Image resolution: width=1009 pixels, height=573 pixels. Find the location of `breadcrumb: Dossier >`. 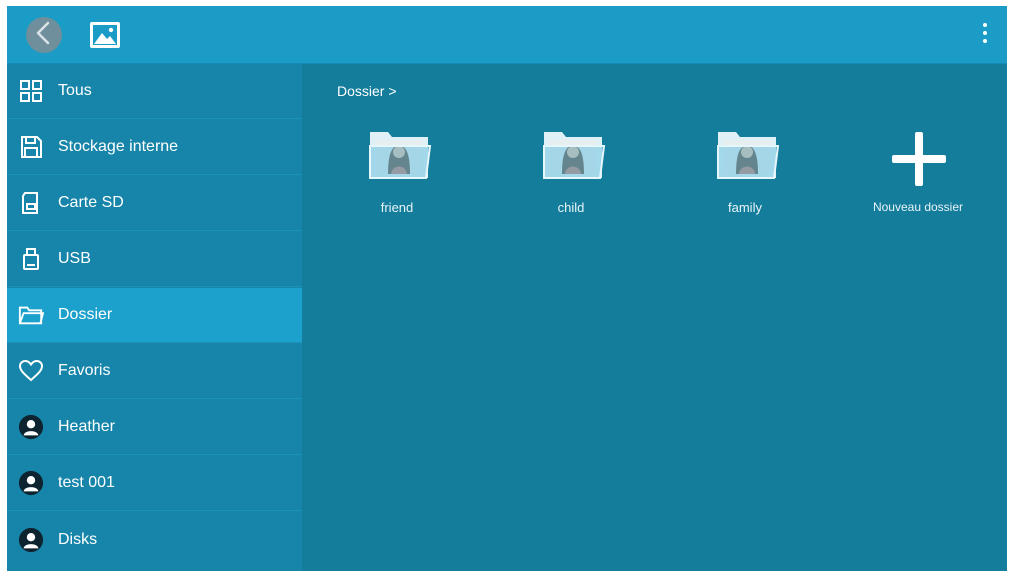

breadcrumb: Dossier > is located at coordinates (367, 91).